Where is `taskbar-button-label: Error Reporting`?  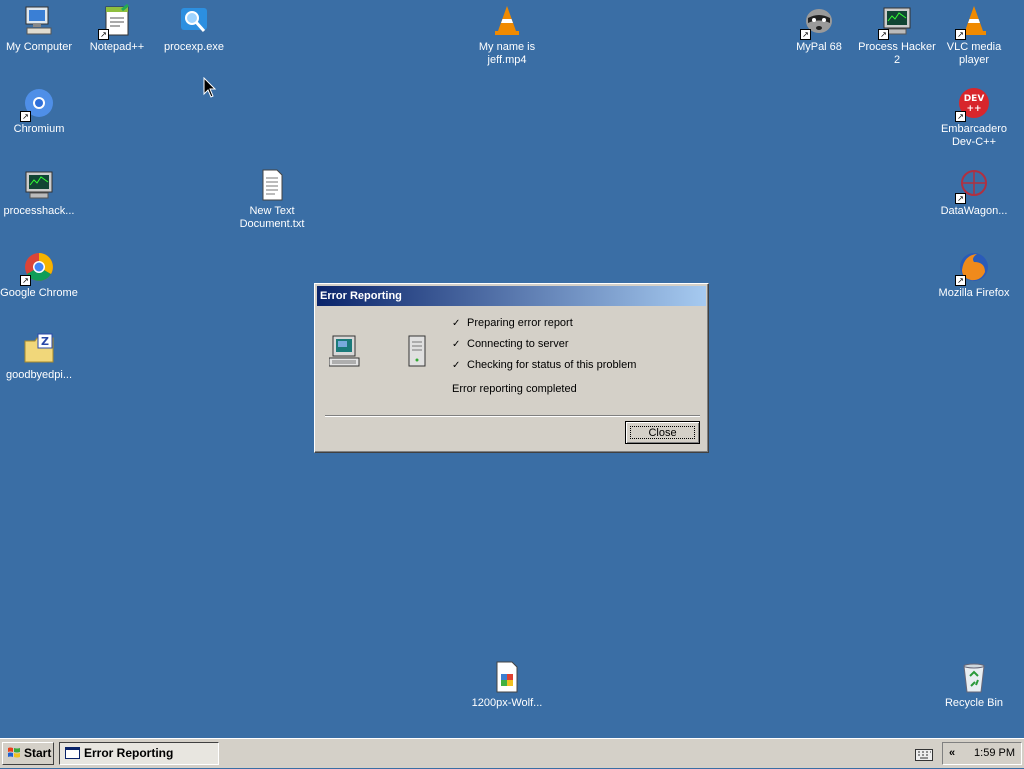 taskbar-button-label: Error Reporting is located at coordinates (129, 753).